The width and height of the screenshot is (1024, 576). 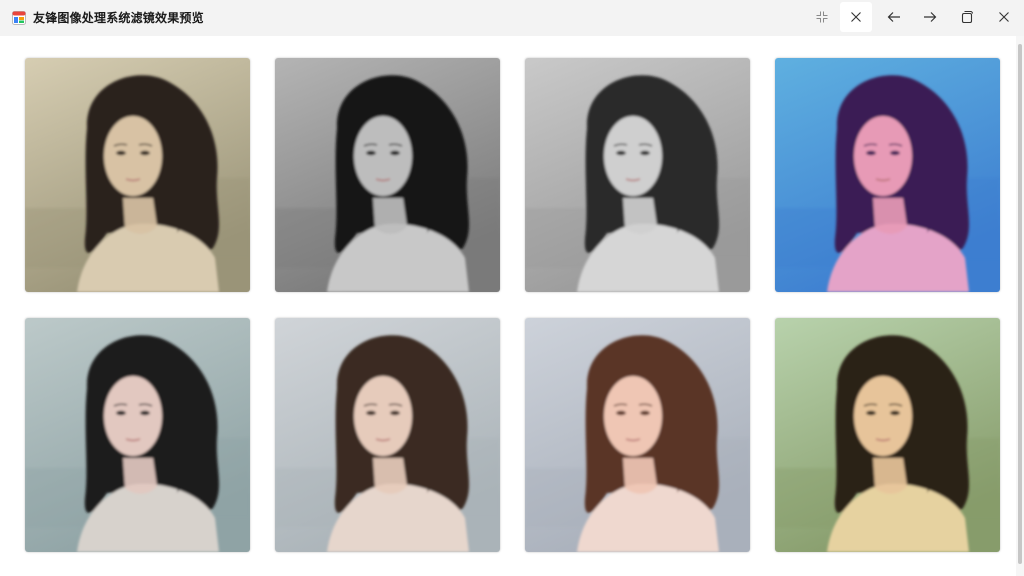 I want to click on filter-preview-faded, so click(x=387, y=435).